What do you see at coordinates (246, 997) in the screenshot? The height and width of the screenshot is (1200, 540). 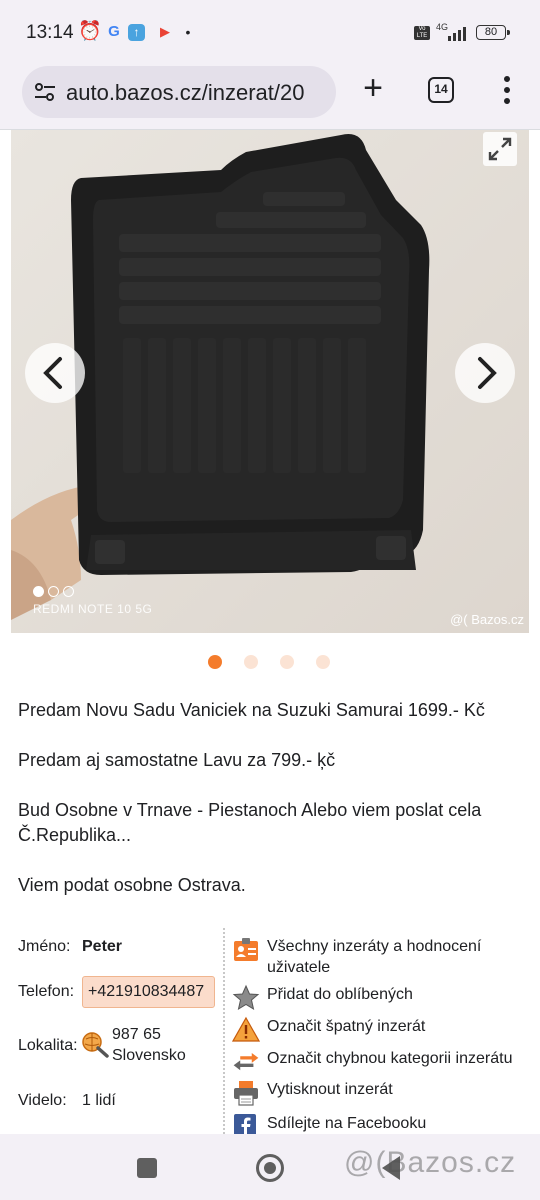 I see `star-icon` at bounding box center [246, 997].